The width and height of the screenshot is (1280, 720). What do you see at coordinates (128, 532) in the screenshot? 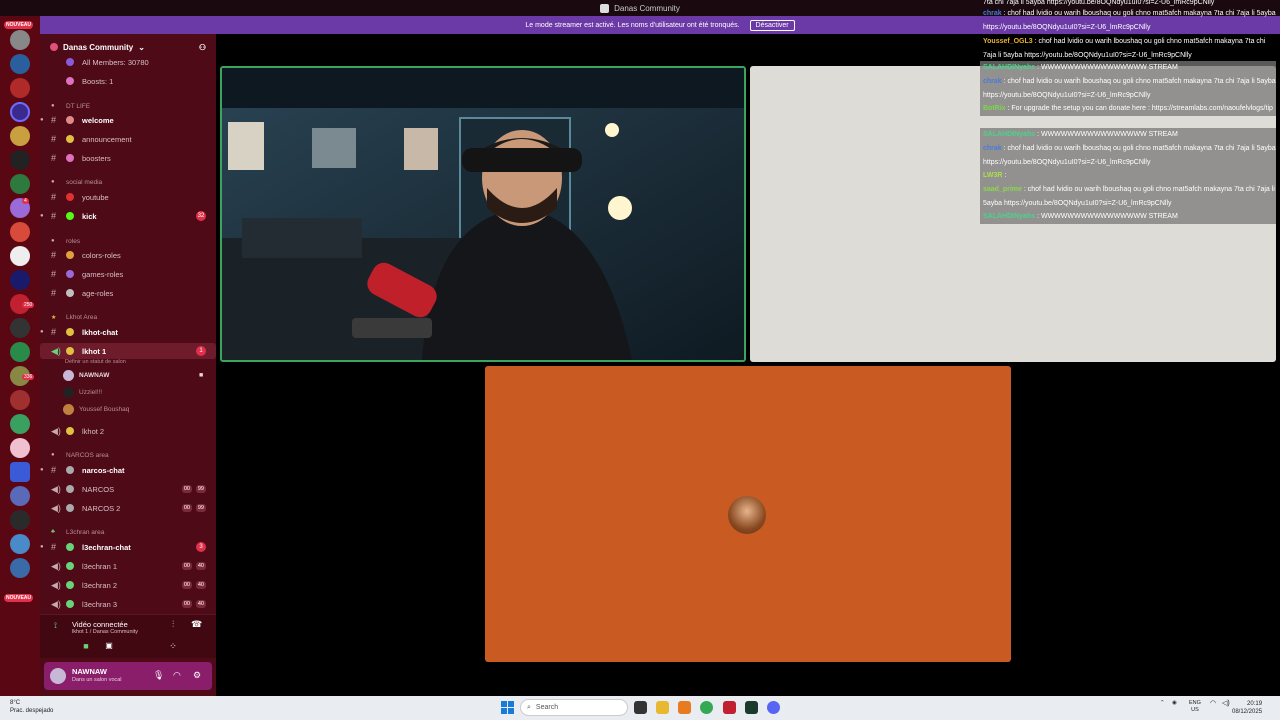
I see `category-l3chran-area: ♣ L3chran area` at bounding box center [128, 532].